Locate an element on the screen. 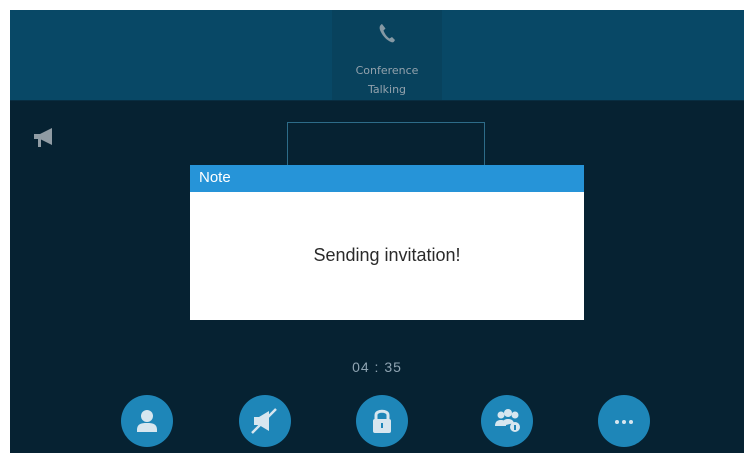 Image resolution: width=754 pixels, height=461 pixels. contact-button is located at coordinates (147, 421).